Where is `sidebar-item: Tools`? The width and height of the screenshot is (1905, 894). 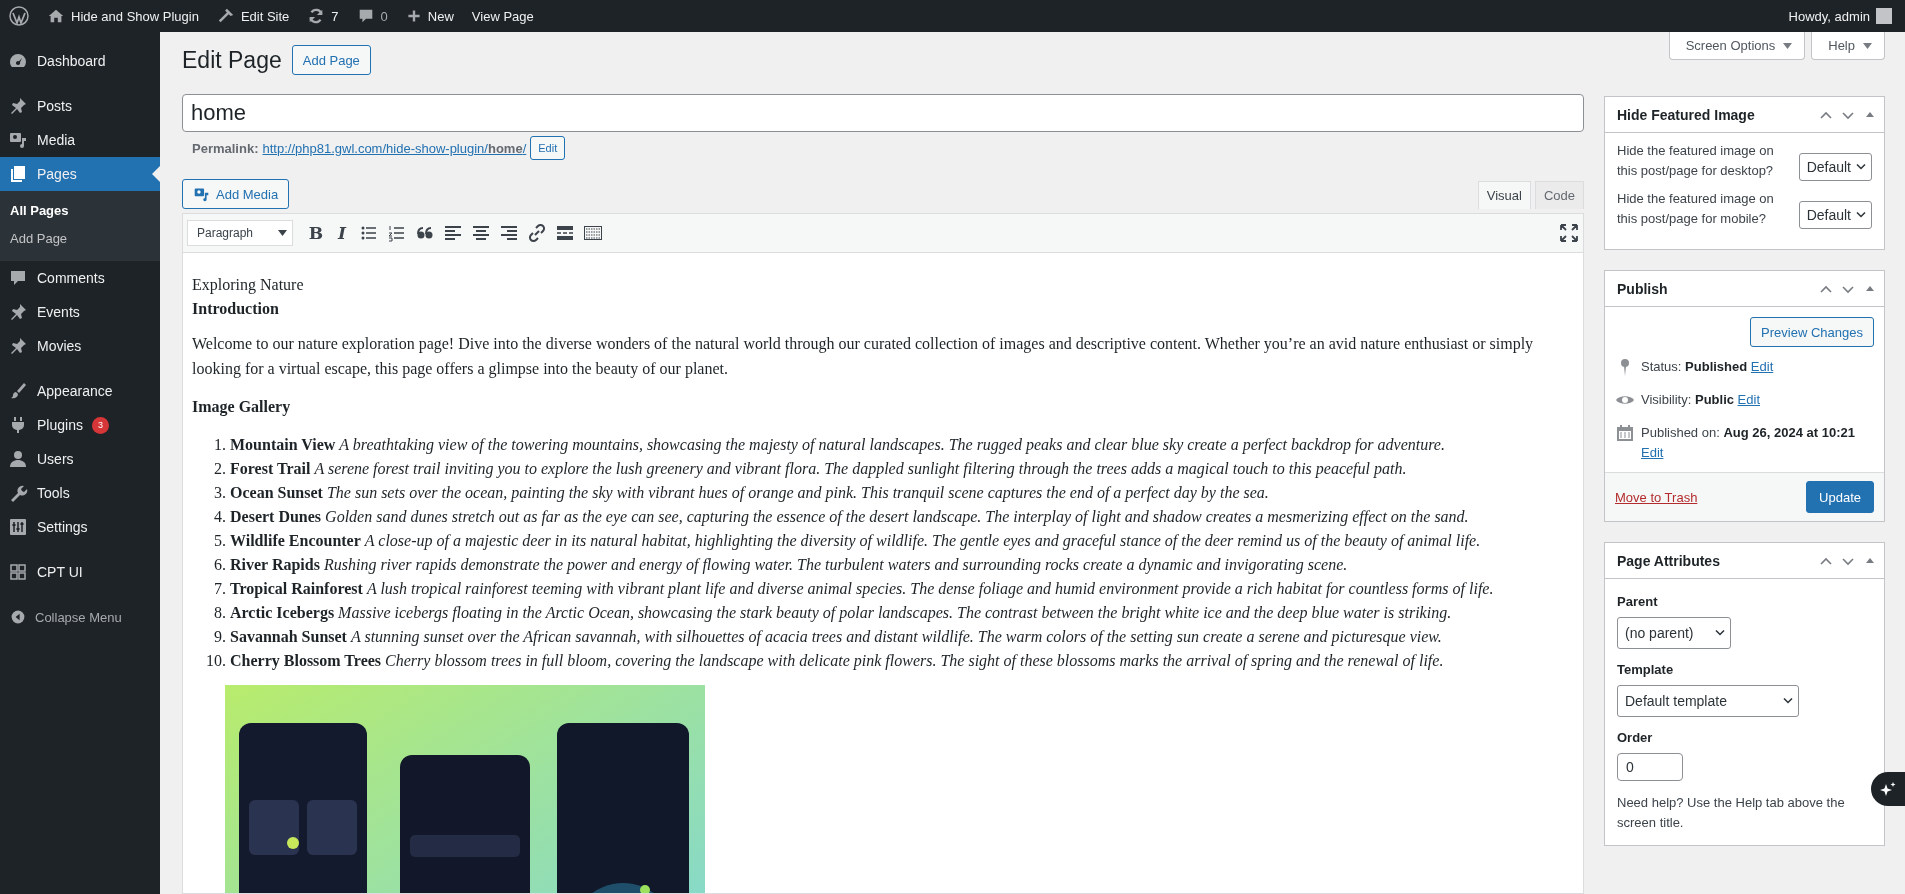 sidebar-item: Tools is located at coordinates (80, 493).